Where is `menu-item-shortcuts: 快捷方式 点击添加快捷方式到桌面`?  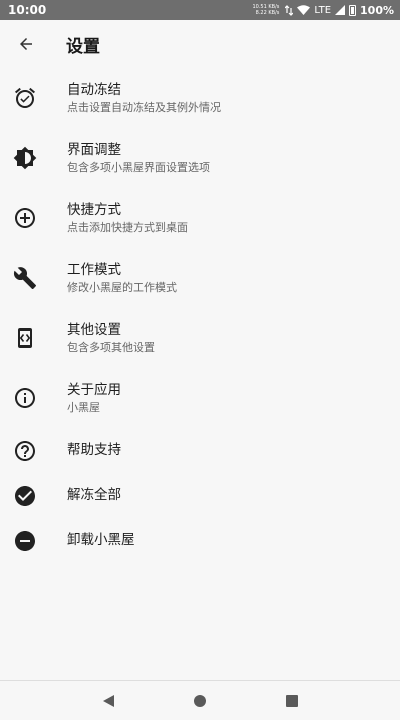 menu-item-shortcuts: 快捷方式 点击添加快捷方式到桌面 is located at coordinates (200, 218).